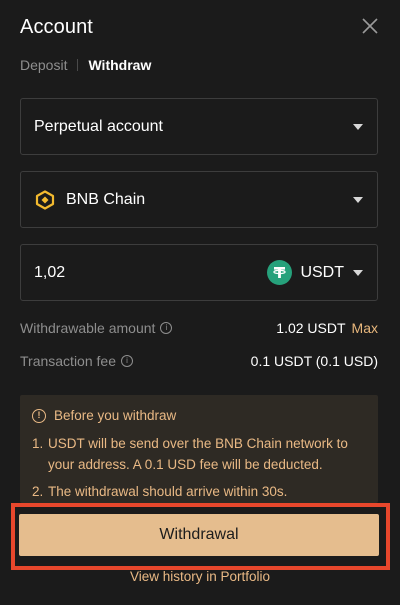 The height and width of the screenshot is (605, 400). Describe the element at coordinates (199, 199) in the screenshot. I see `network-select: BNB Chain` at that location.